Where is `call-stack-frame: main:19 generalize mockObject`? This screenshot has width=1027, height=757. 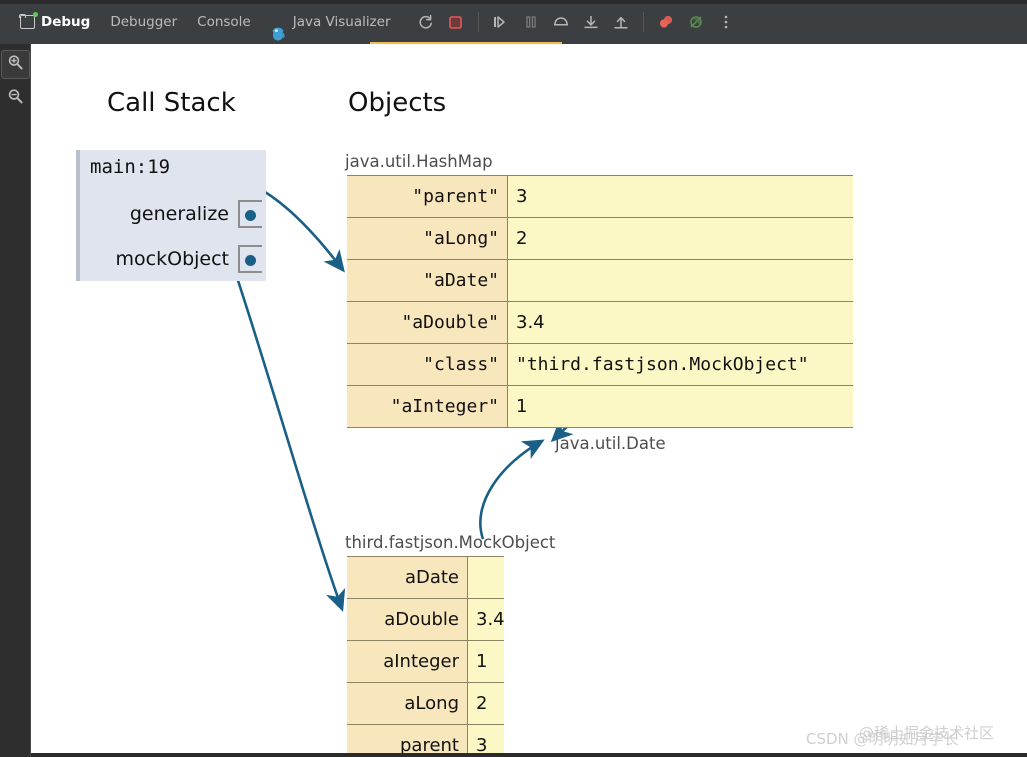
call-stack-frame: main:19 generalize mockObject is located at coordinates (171, 215).